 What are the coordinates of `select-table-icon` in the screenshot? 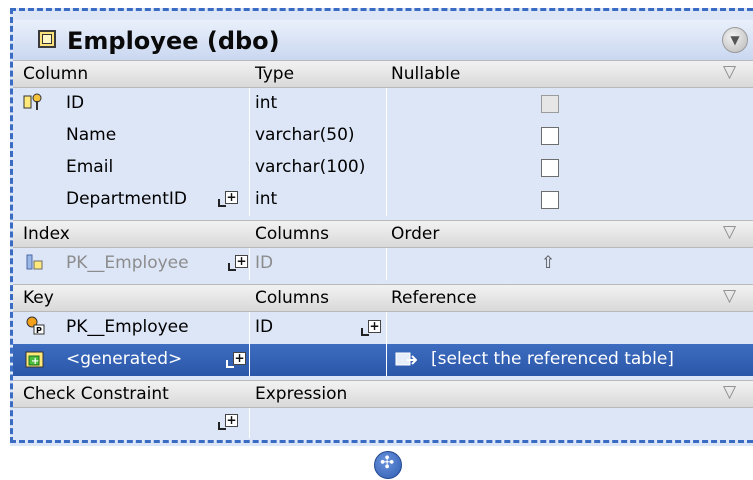 It's located at (406, 361).